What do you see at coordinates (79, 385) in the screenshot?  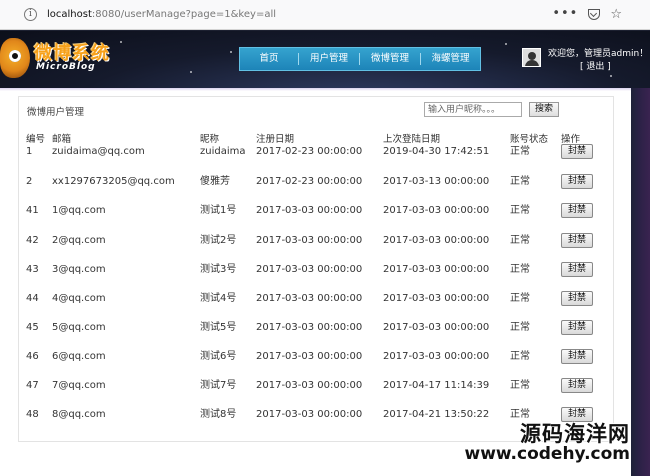 I see `cell-email: 7@qq.com` at bounding box center [79, 385].